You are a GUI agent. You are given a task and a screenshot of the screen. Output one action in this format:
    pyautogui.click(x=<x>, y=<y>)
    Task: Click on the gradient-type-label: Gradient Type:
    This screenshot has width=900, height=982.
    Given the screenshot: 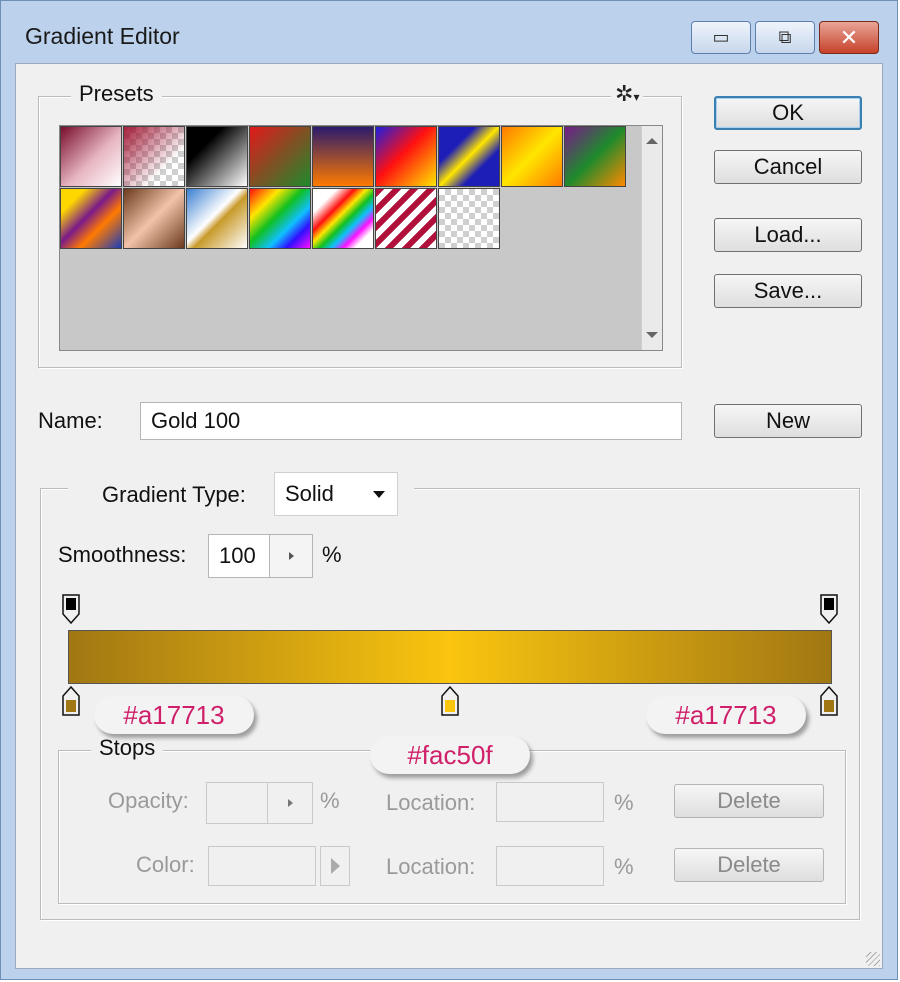 What is the action you would take?
    pyautogui.click(x=174, y=494)
    